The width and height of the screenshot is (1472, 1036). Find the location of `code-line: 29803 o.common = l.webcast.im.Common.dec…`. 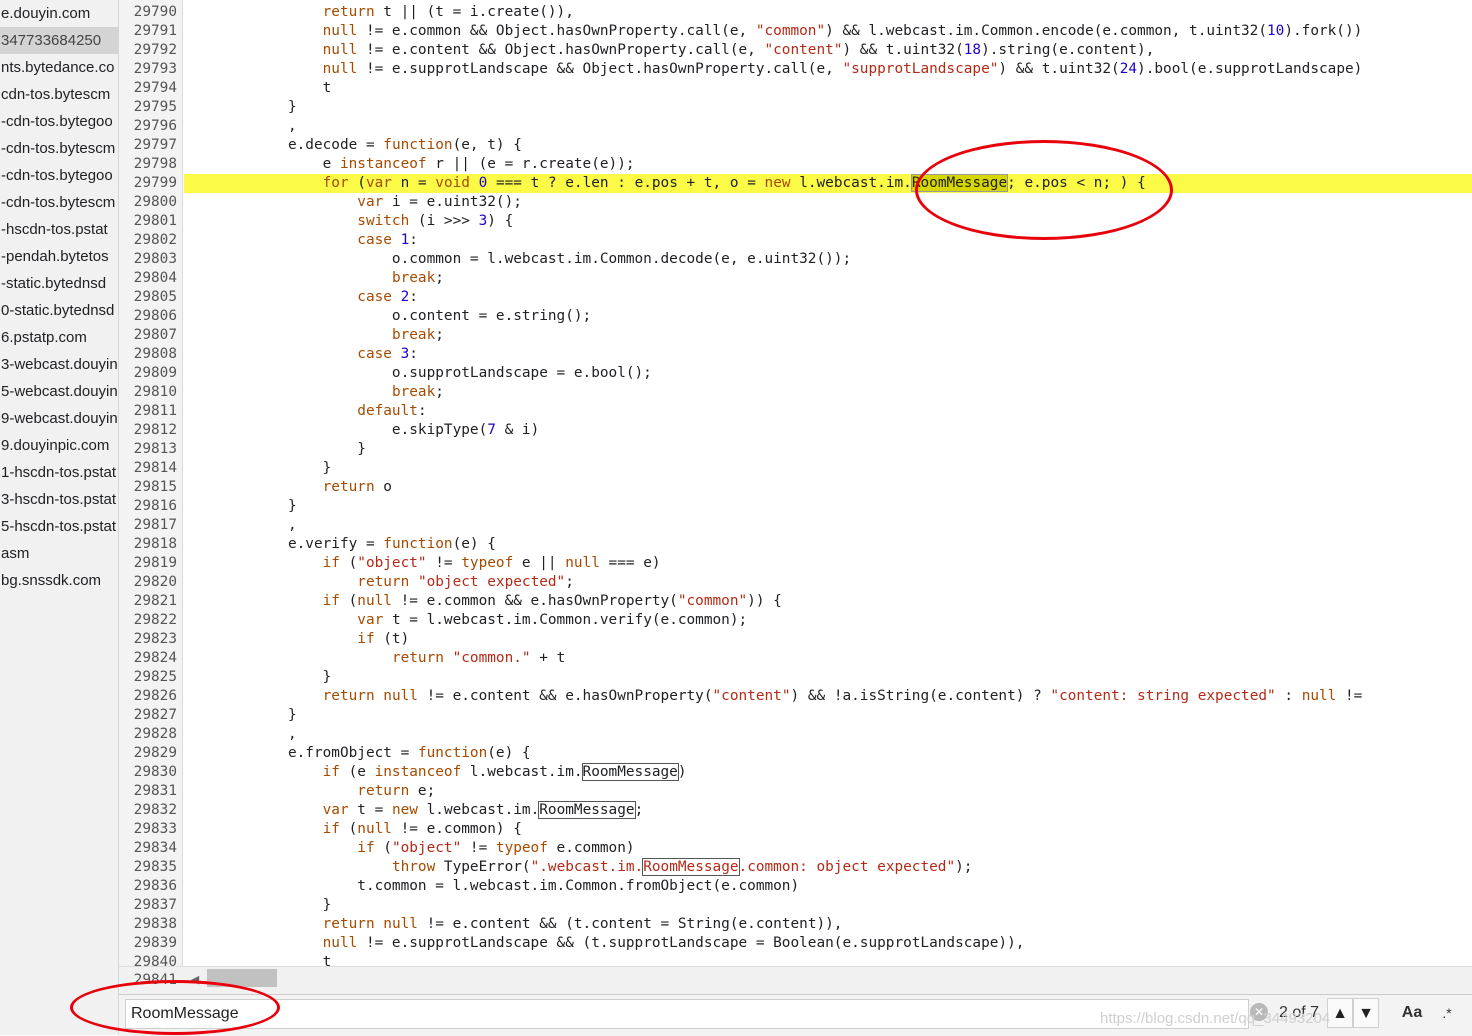

code-line: 29803 o.common = l.webcast.im.Common.dec… is located at coordinates (795, 259).